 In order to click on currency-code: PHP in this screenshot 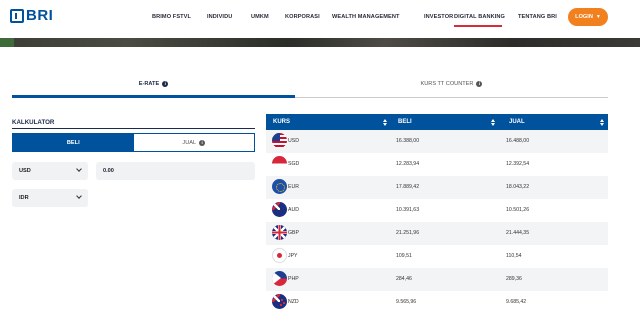, I will do `click(293, 279)`.